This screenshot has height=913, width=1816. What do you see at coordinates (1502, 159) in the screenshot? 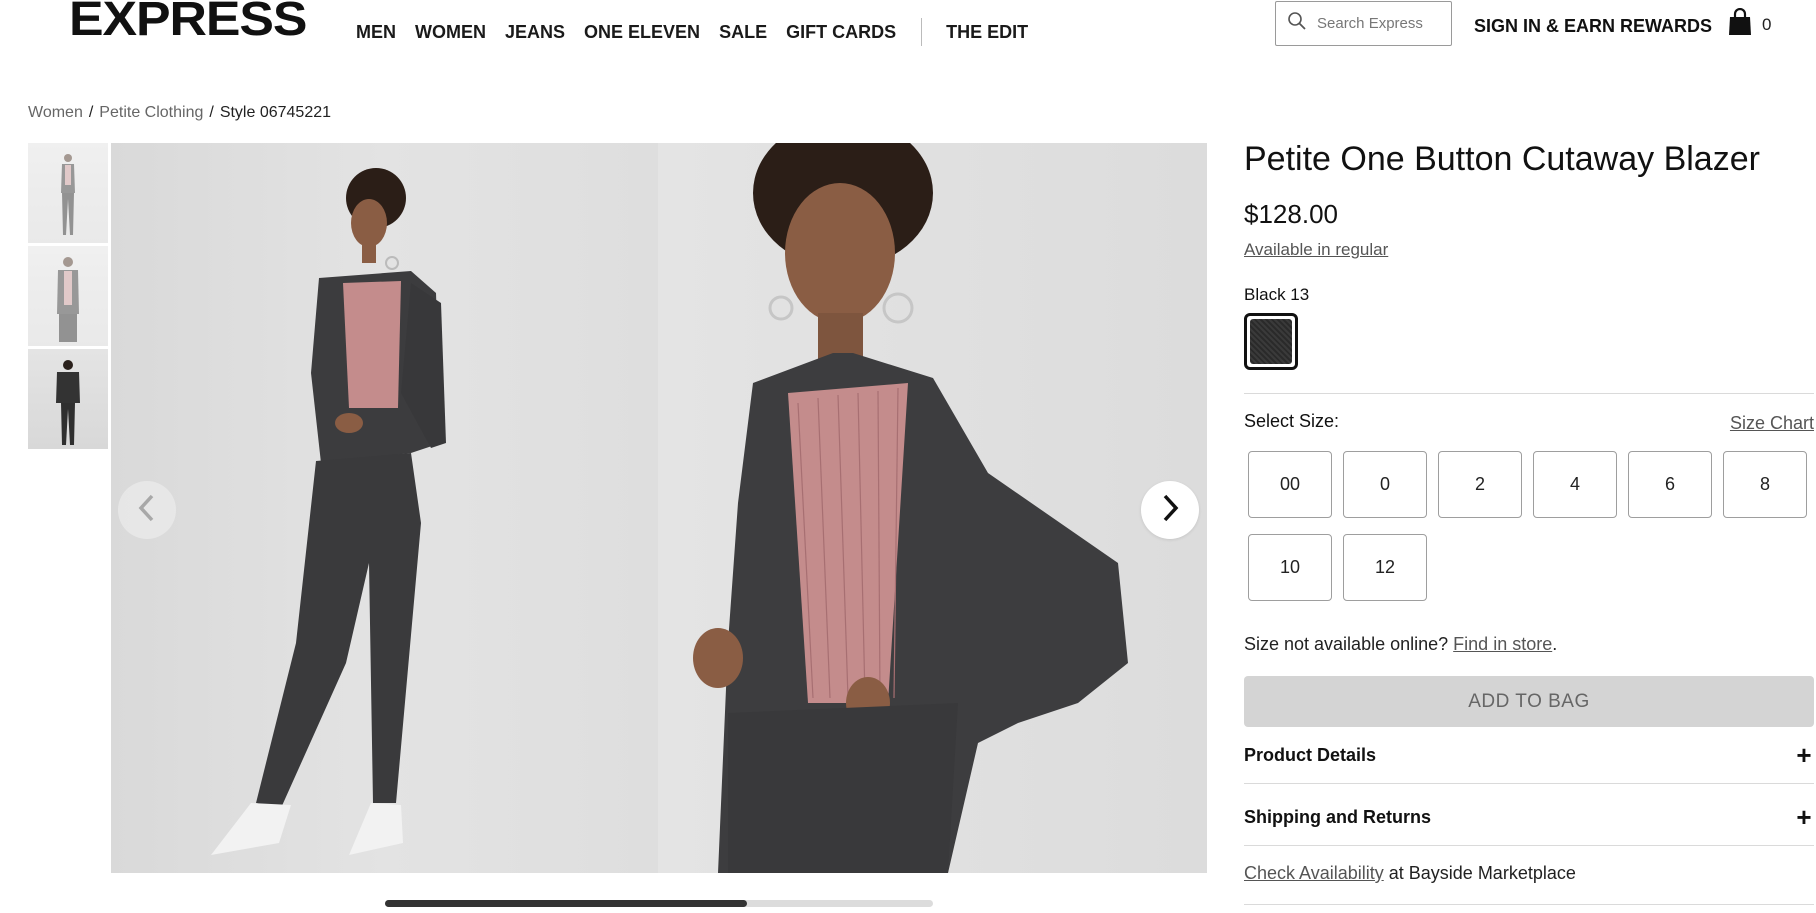
I see `product-title: Petite One Button Cutaway Blazer` at bounding box center [1502, 159].